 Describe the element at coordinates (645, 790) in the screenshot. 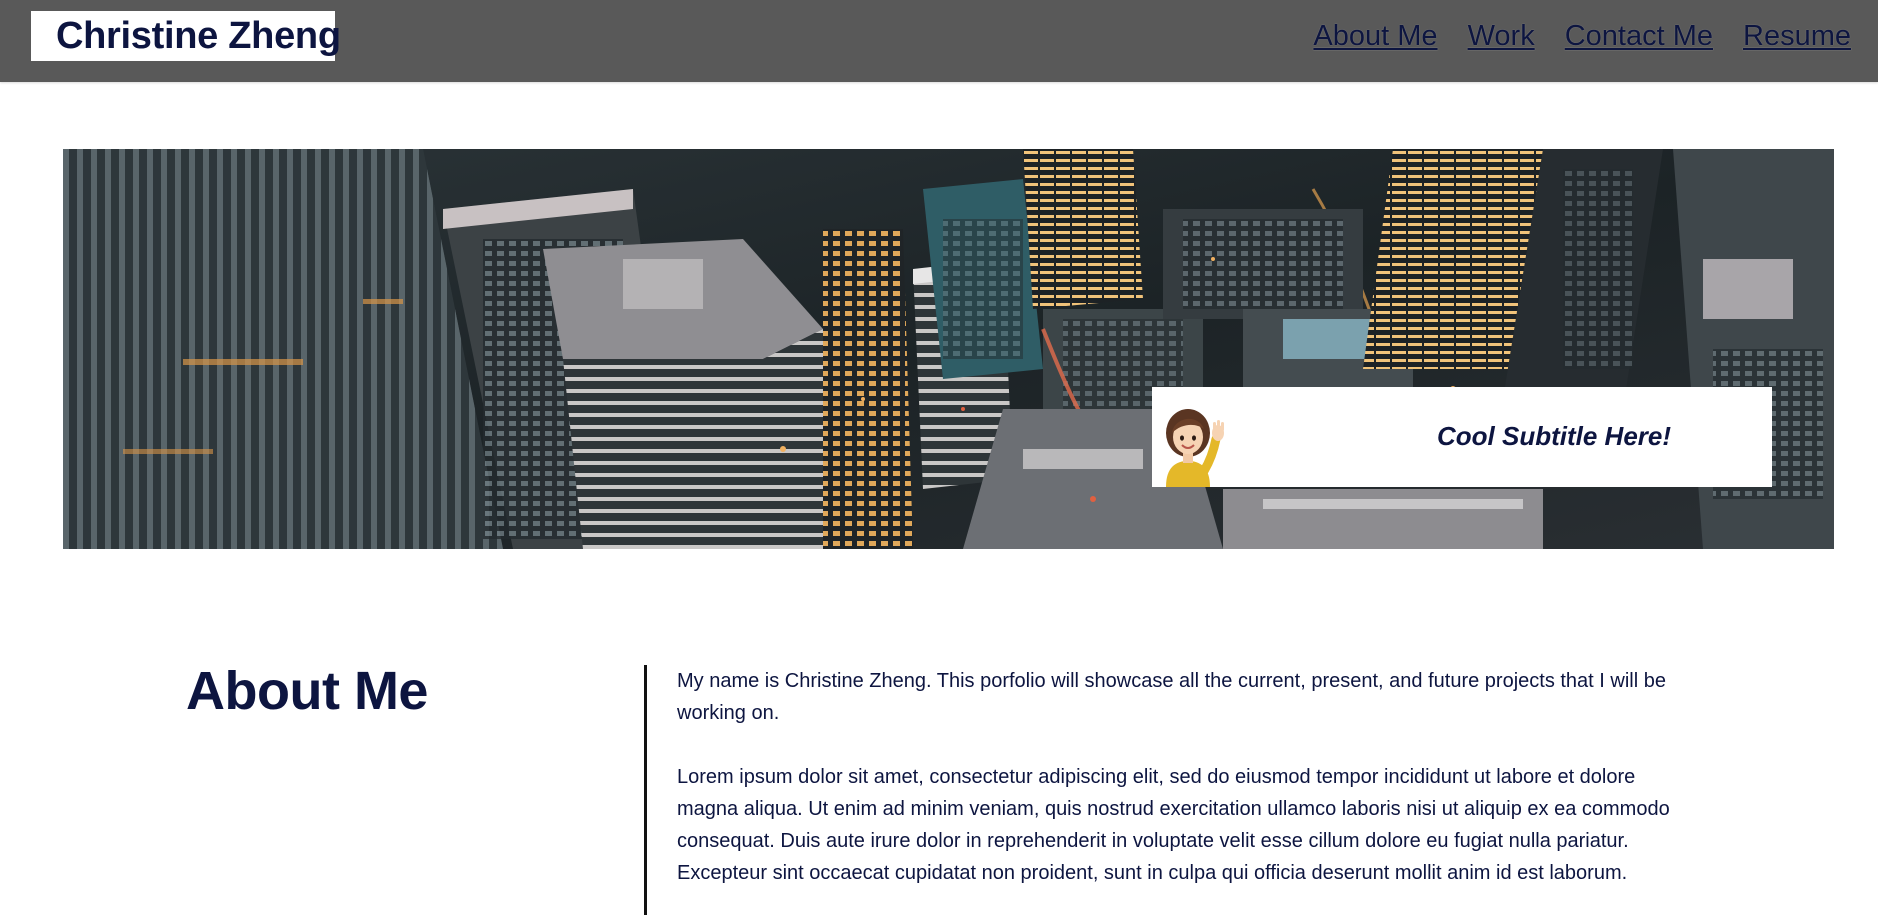

I see `section-divider` at that location.